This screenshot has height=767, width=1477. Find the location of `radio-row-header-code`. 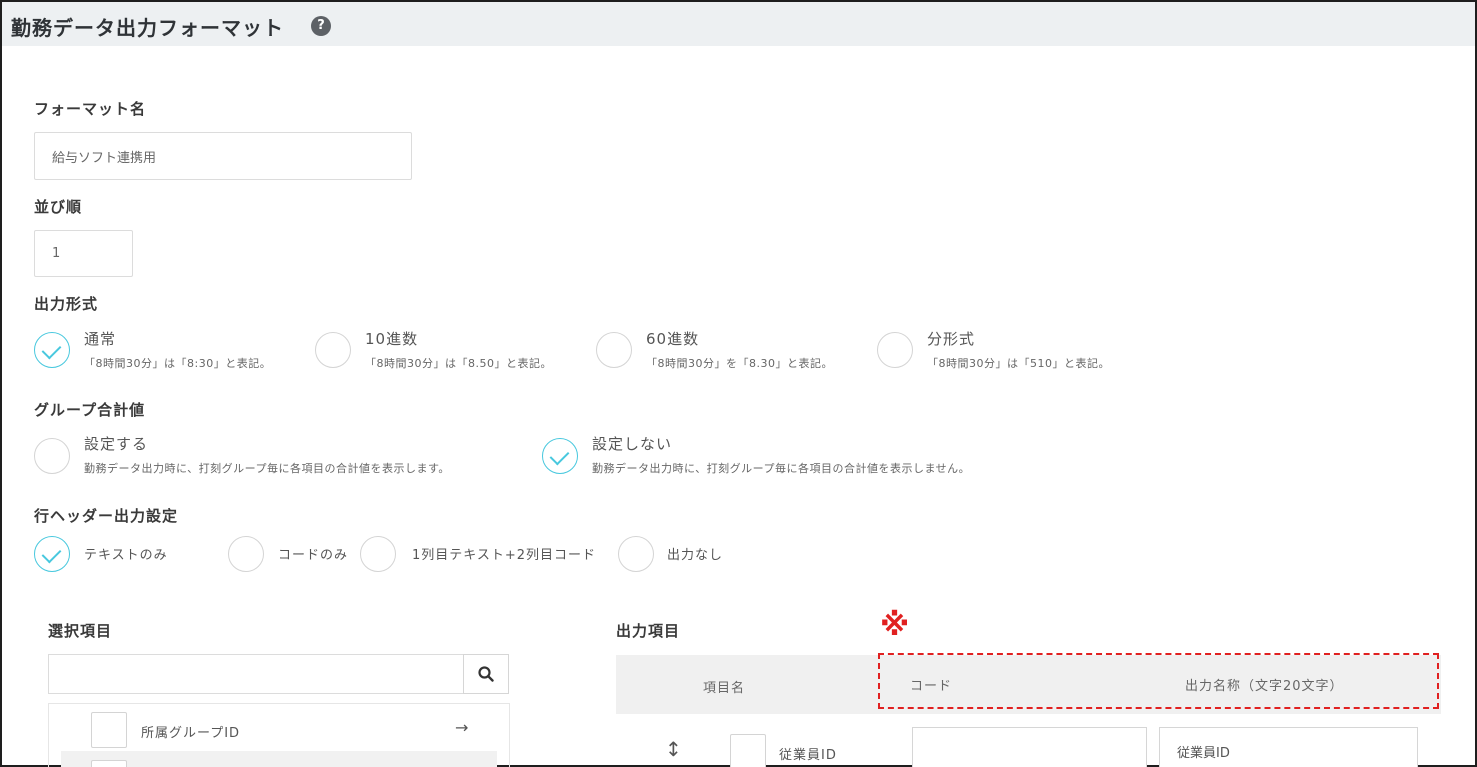

radio-row-header-code is located at coordinates (246, 554).